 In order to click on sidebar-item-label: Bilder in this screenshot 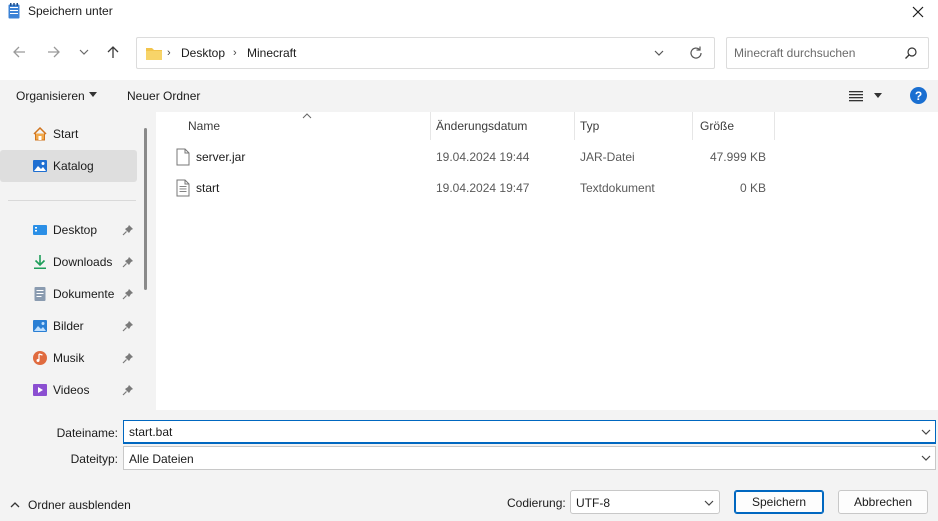, I will do `click(68, 326)`.